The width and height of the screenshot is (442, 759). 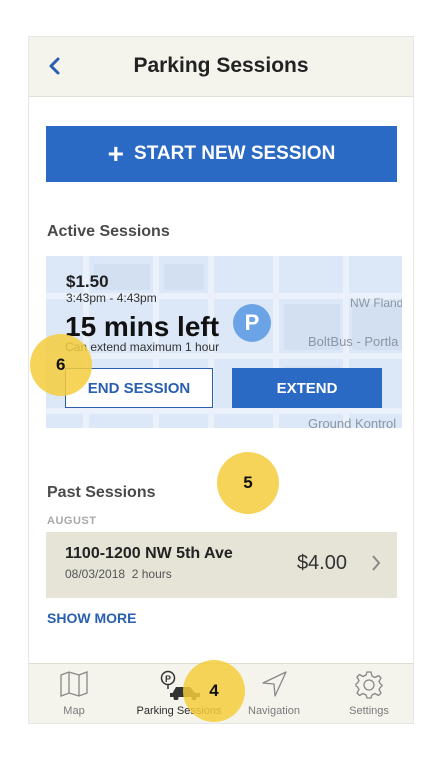 What do you see at coordinates (101, 492) in the screenshot?
I see `past-sessions-heading: Past Sessions` at bounding box center [101, 492].